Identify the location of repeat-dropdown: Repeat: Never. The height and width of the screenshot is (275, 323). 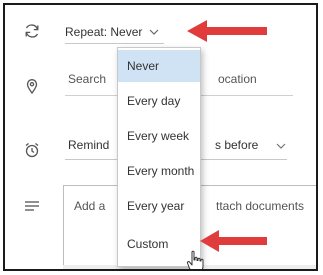
(115, 32).